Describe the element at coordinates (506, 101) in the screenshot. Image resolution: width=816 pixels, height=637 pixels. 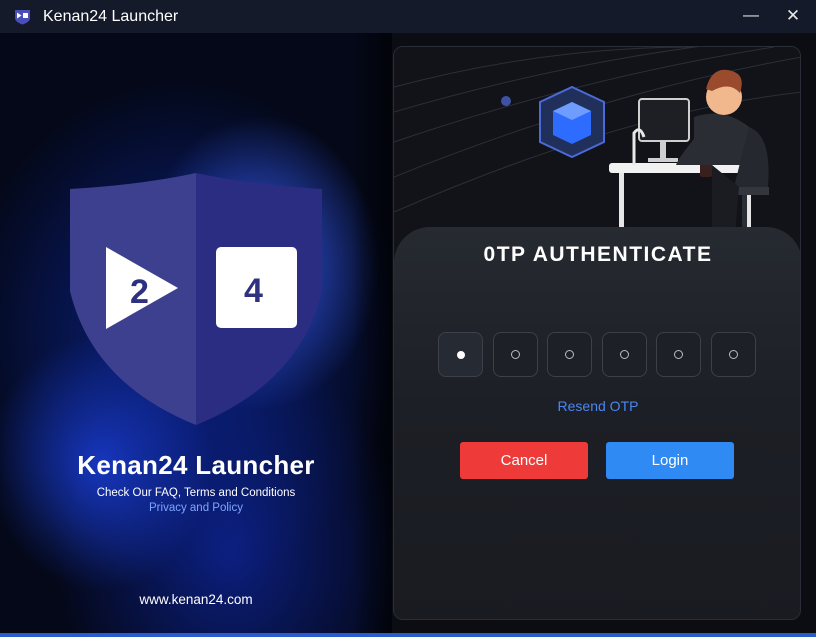
I see `glow-dot` at that location.